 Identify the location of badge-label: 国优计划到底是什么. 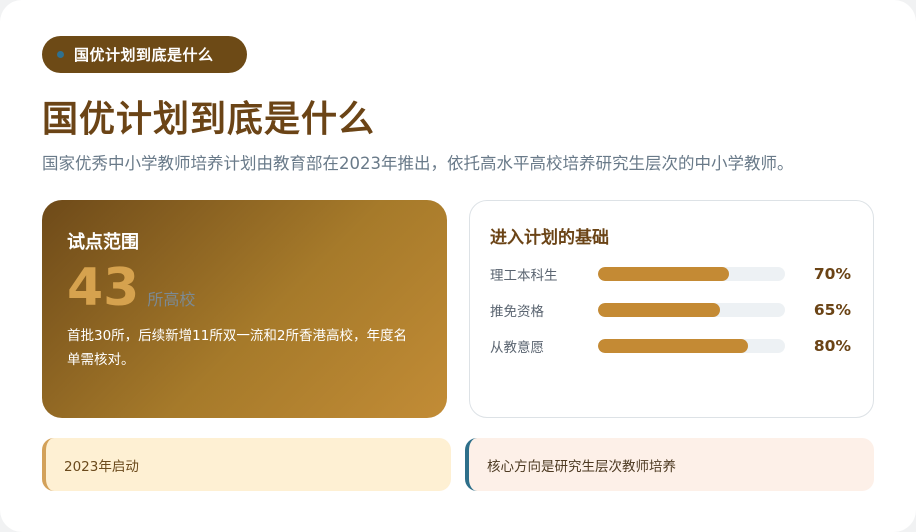
(144, 55).